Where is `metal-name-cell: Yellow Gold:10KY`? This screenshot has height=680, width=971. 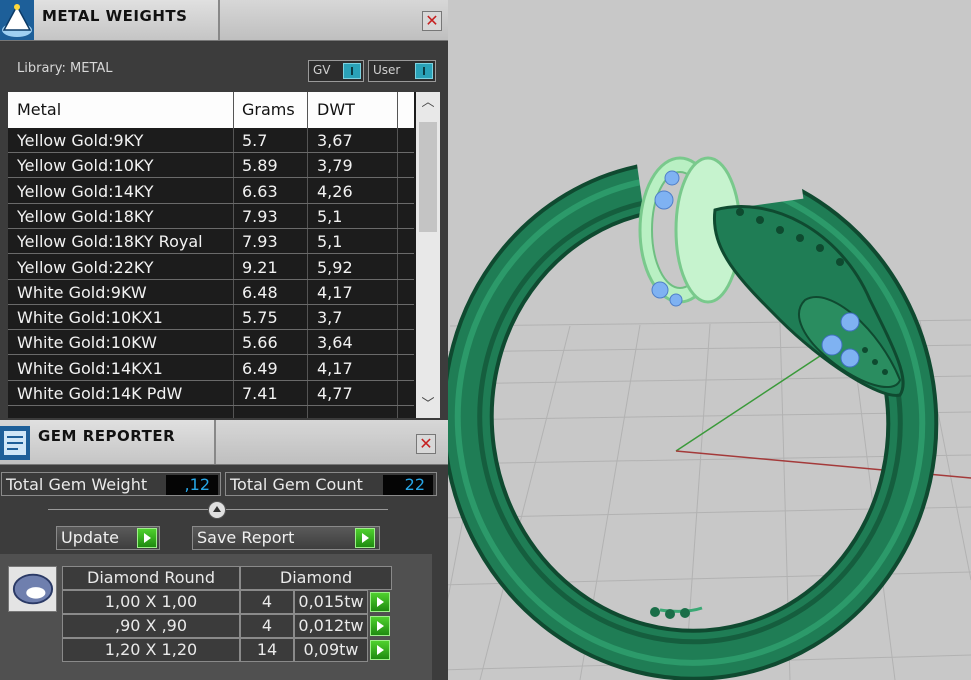
metal-name-cell: Yellow Gold:10KY is located at coordinates (85, 166).